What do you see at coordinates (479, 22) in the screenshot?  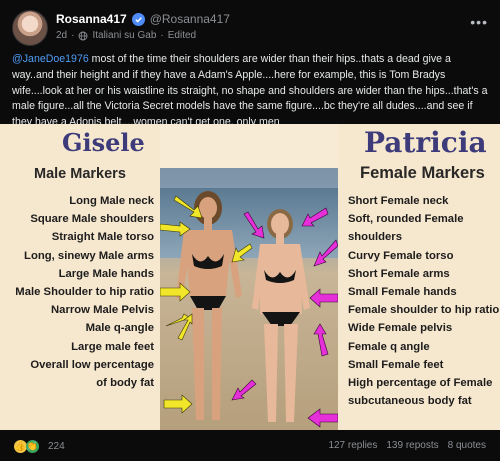 I see `more-options-icon: •••` at bounding box center [479, 22].